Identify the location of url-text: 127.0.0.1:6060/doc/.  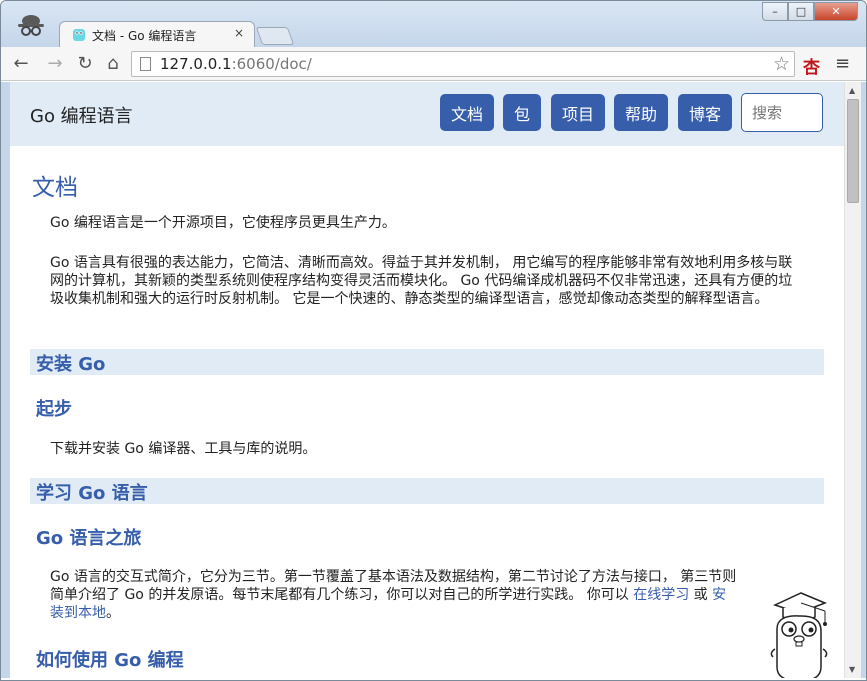
(236, 64).